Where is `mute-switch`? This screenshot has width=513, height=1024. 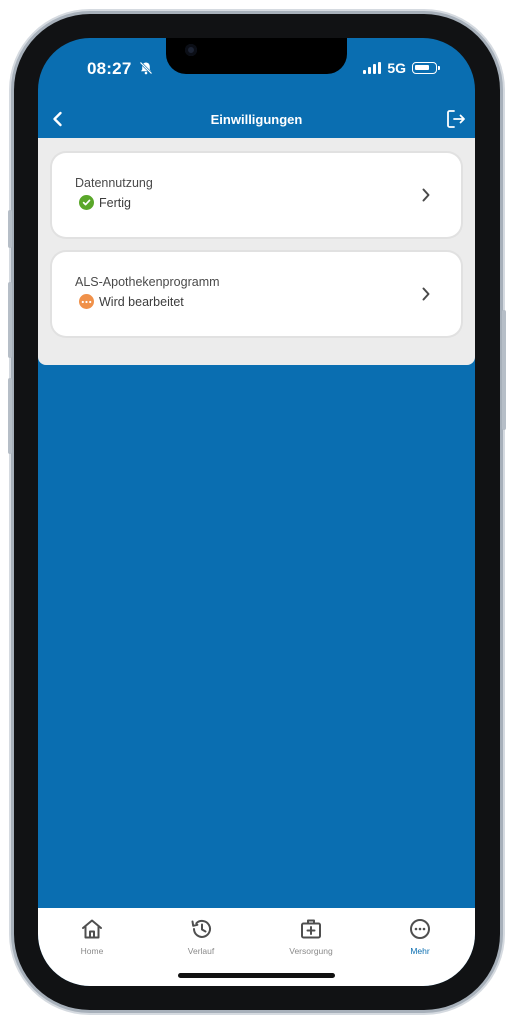 mute-switch is located at coordinates (10, 229).